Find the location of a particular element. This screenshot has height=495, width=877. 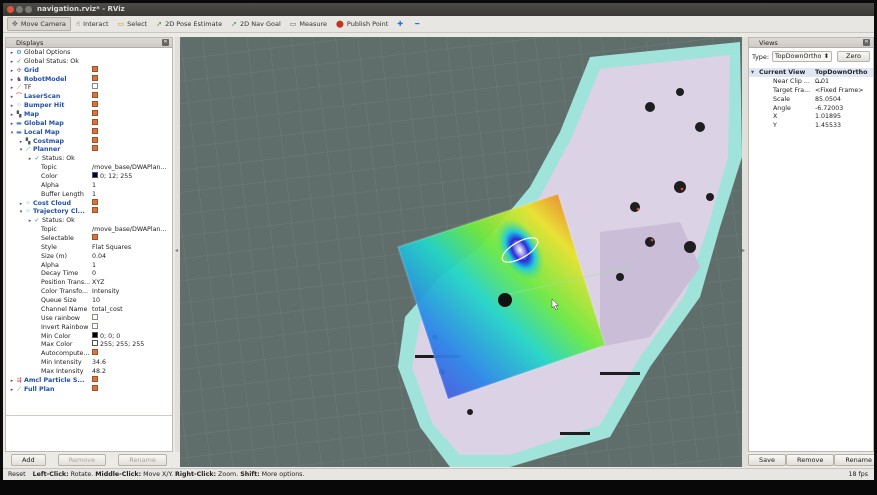

view-property-row: X 1.01895 is located at coordinates (811, 117).